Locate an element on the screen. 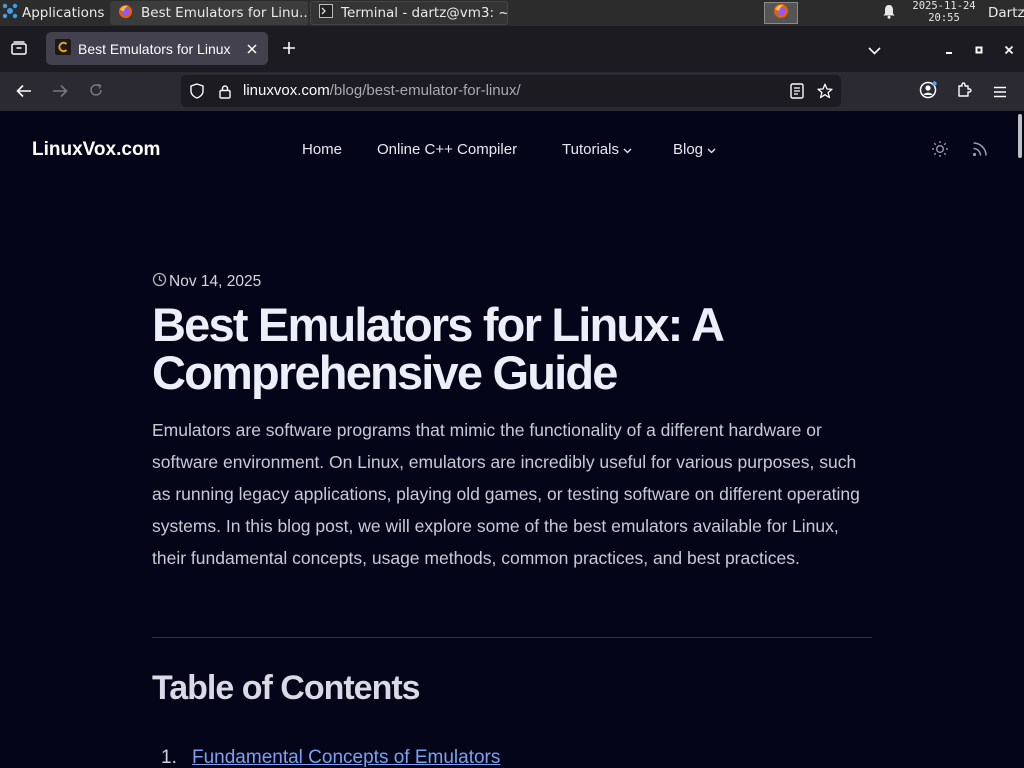 The height and width of the screenshot is (768, 1024). app-menu-button is located at coordinates (1000, 92).